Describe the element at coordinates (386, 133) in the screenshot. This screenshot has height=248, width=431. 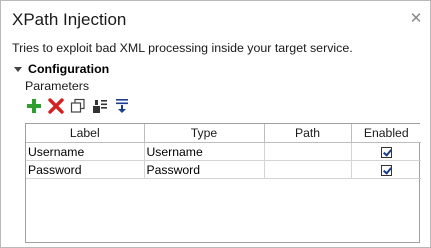
I see `column-header-enabled: Enabled` at that location.